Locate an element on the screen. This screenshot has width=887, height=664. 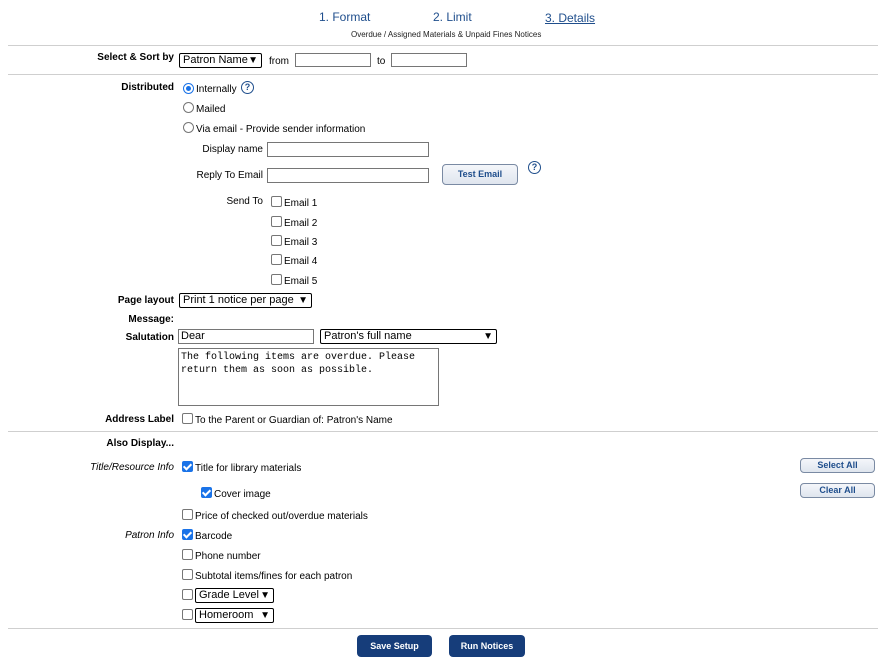
cover-image-label: Cover image is located at coordinates (242, 494).